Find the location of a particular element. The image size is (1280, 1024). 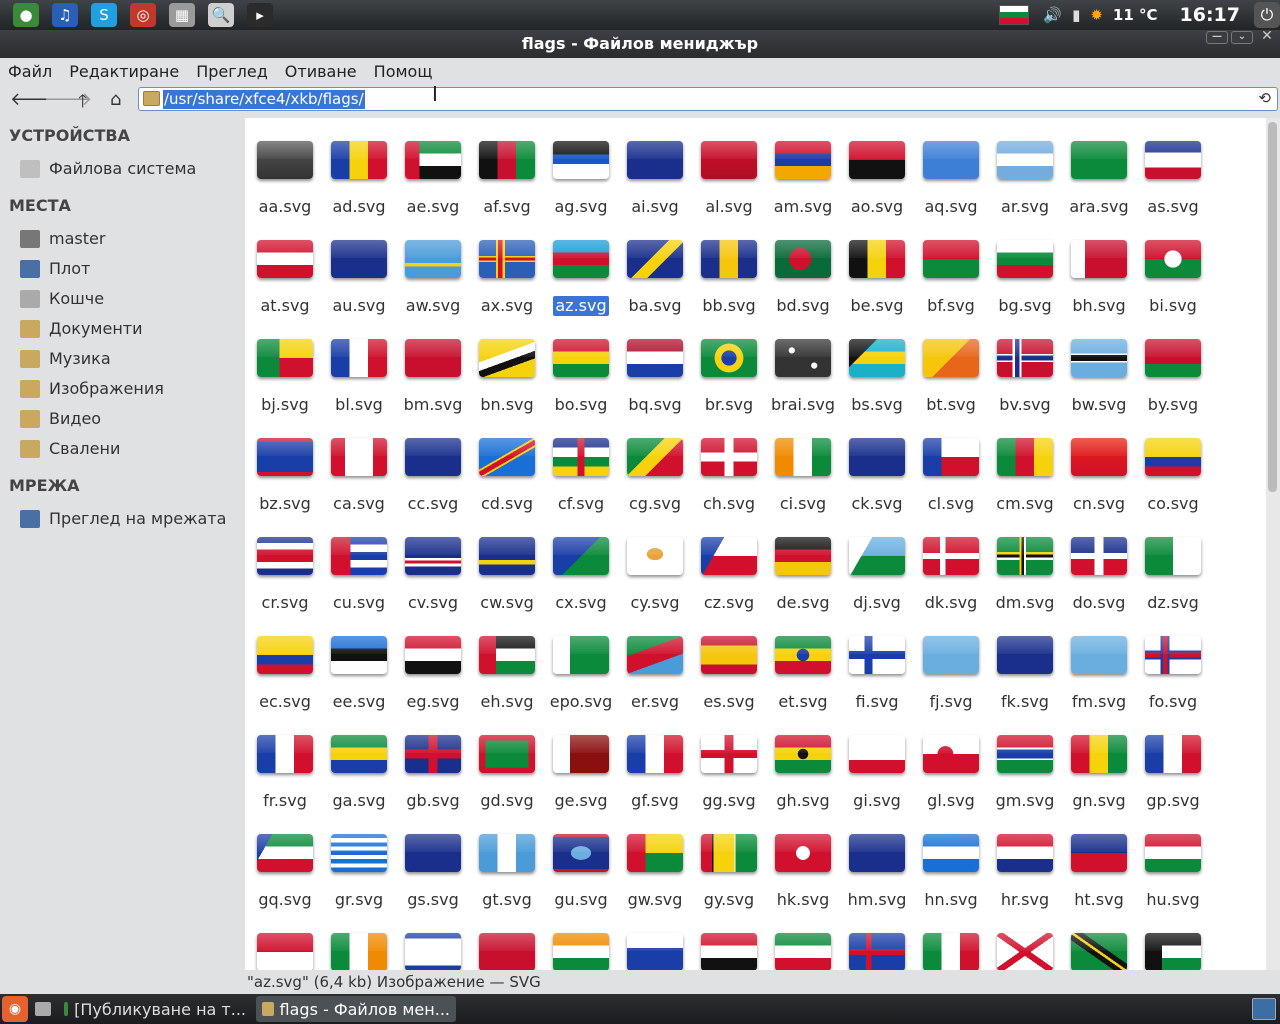

file-item: epo.svg is located at coordinates (581, 674).